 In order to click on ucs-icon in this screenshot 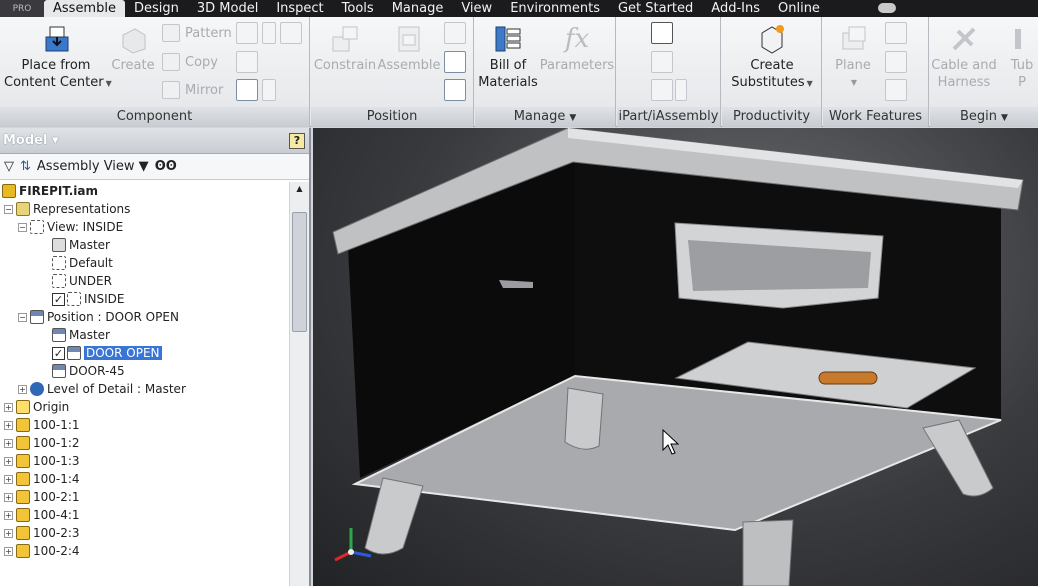, I will do `click(896, 90)`.